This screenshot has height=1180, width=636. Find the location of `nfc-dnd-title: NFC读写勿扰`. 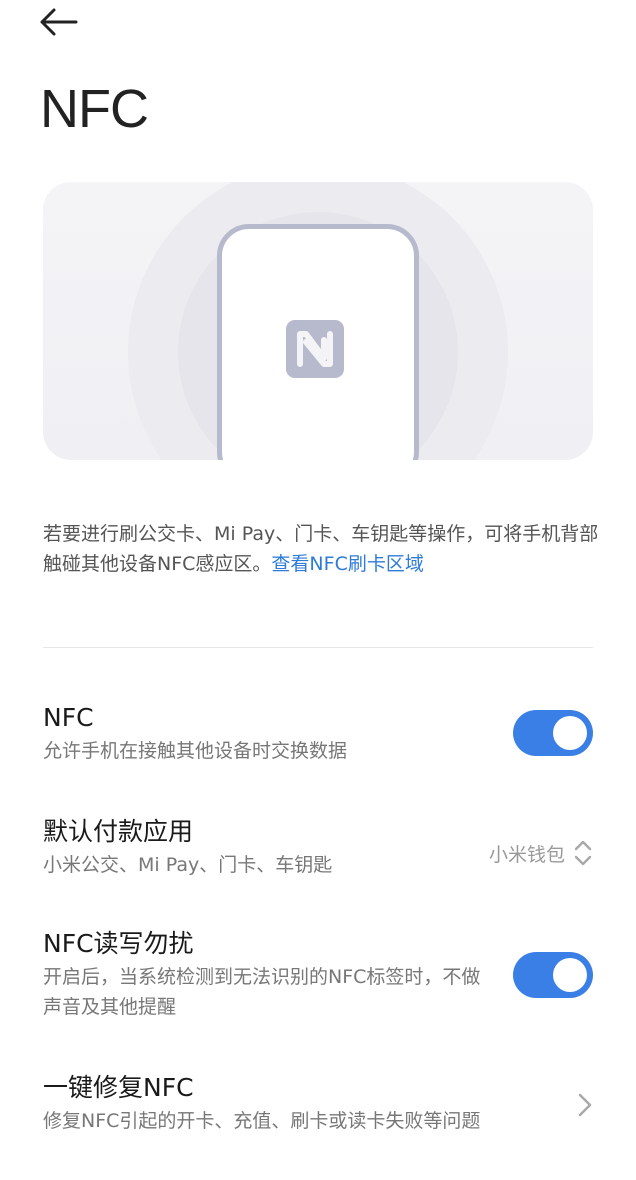

nfc-dnd-title: NFC读写勿扰 is located at coordinates (118, 943).